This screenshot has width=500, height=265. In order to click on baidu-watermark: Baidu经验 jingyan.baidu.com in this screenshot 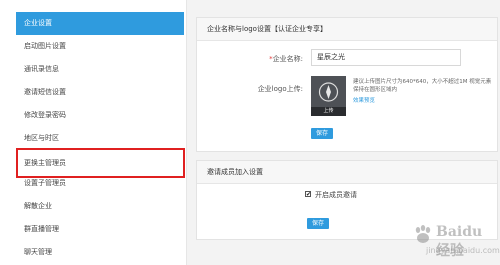, I will do `click(455, 242)`.